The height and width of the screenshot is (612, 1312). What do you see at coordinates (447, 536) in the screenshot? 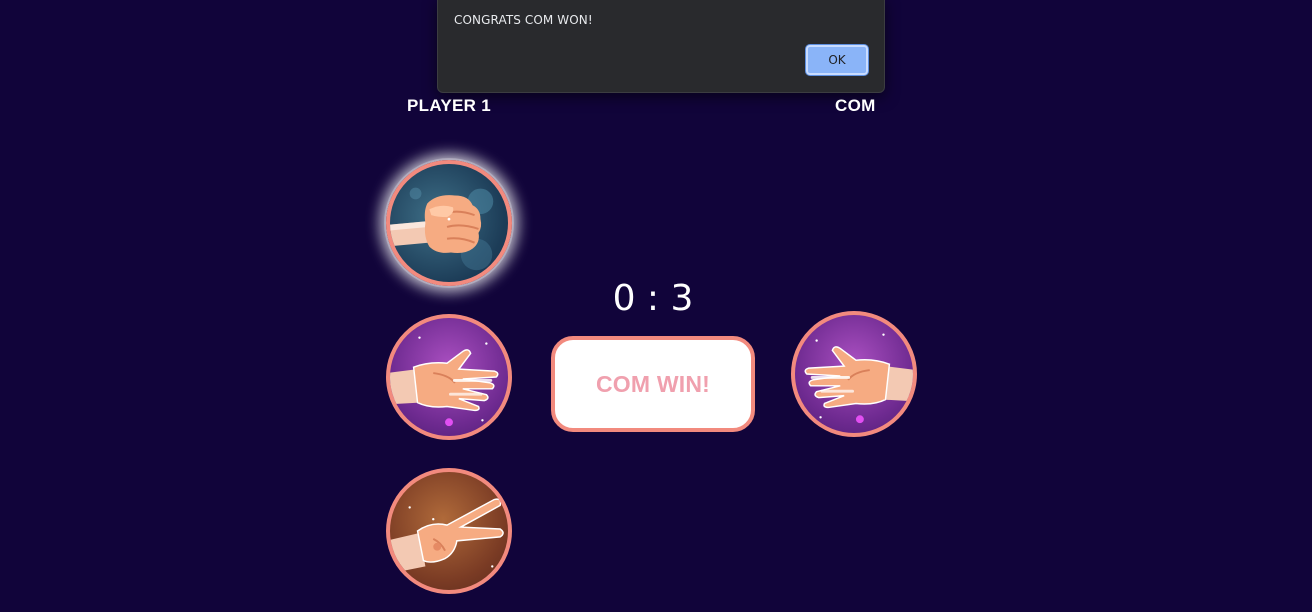
I see `scissors-hand-icon` at bounding box center [447, 536].